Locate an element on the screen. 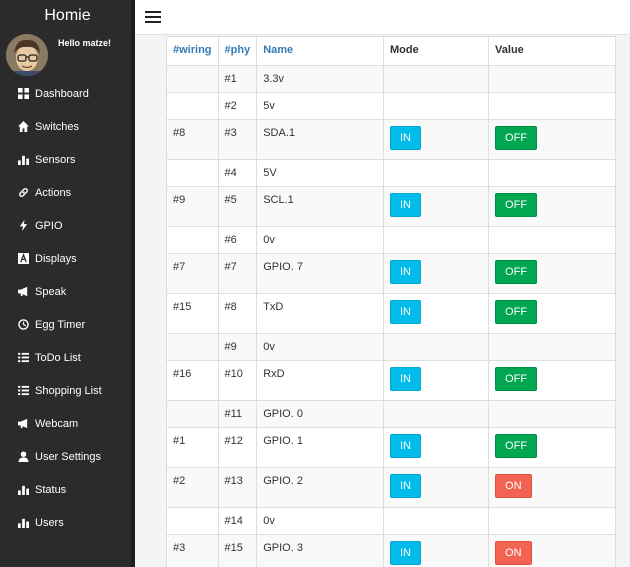  sidebar-item-label: Shopping List is located at coordinates (68, 390).